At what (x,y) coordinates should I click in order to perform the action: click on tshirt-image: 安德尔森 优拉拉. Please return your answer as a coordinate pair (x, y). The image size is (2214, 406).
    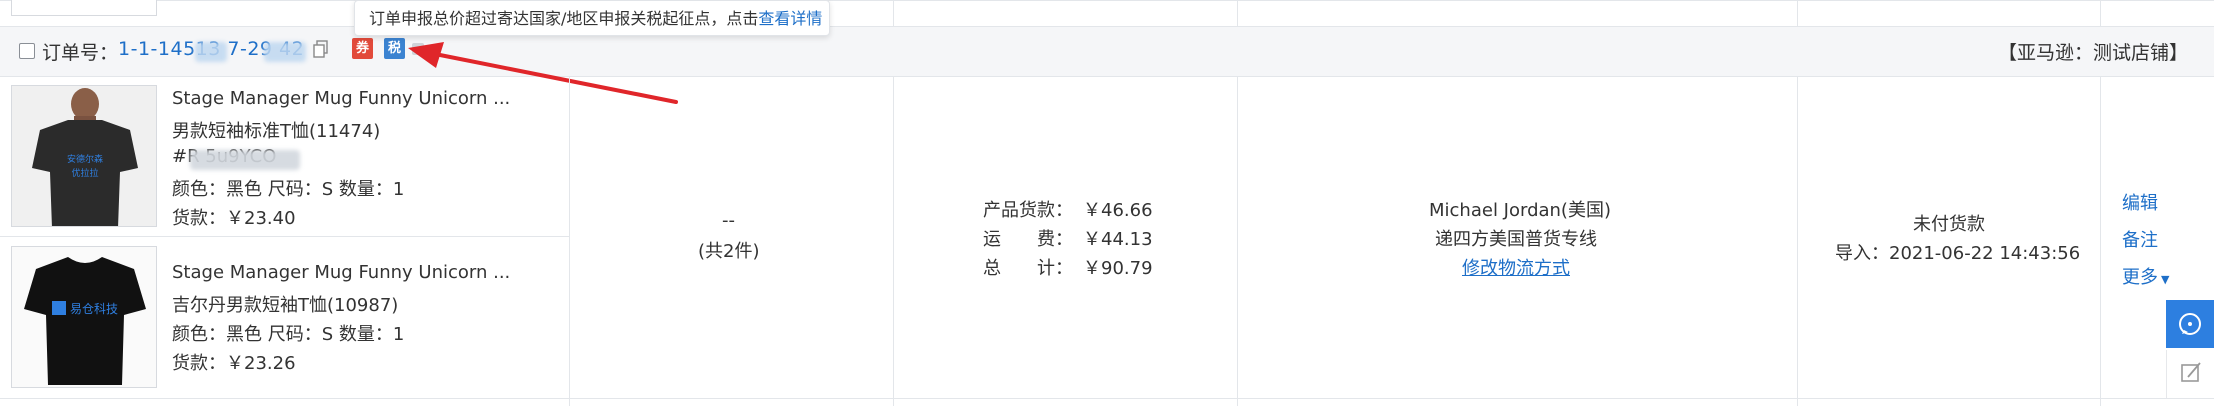
    Looking at the image, I should click on (84, 156).